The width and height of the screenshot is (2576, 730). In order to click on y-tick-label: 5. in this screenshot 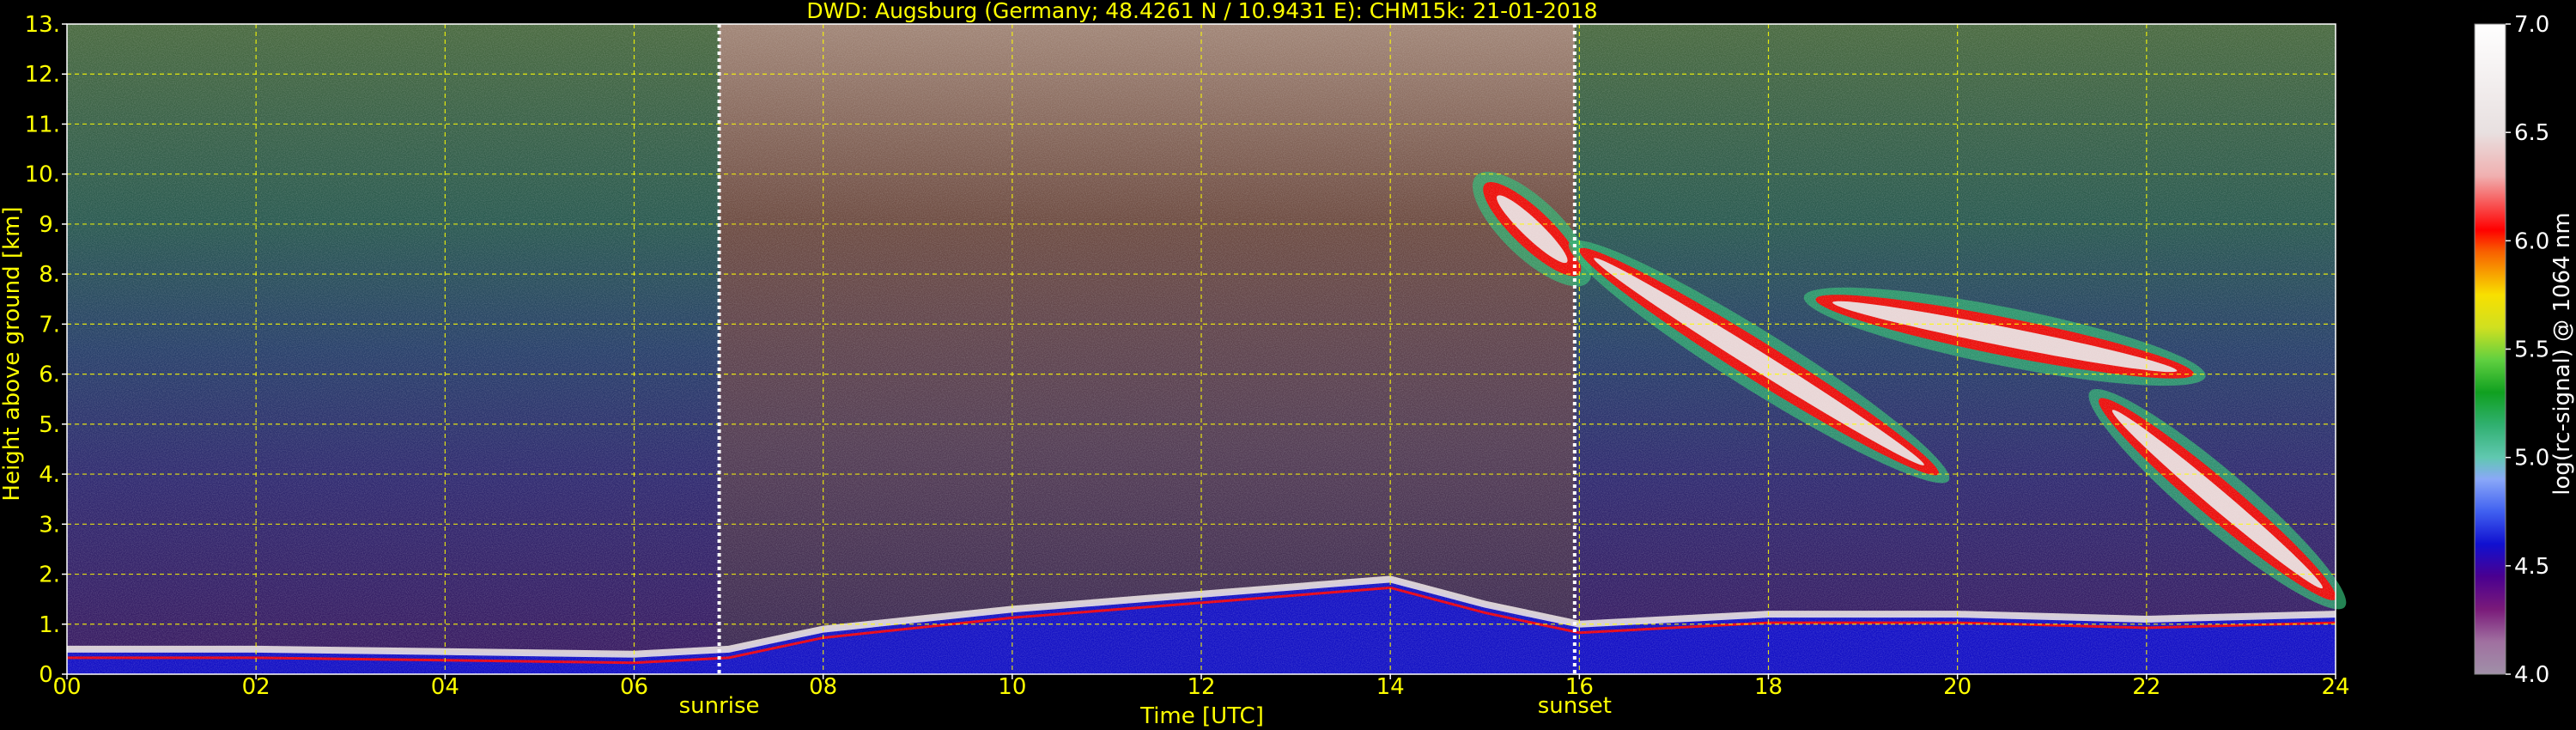, I will do `click(49, 425)`.